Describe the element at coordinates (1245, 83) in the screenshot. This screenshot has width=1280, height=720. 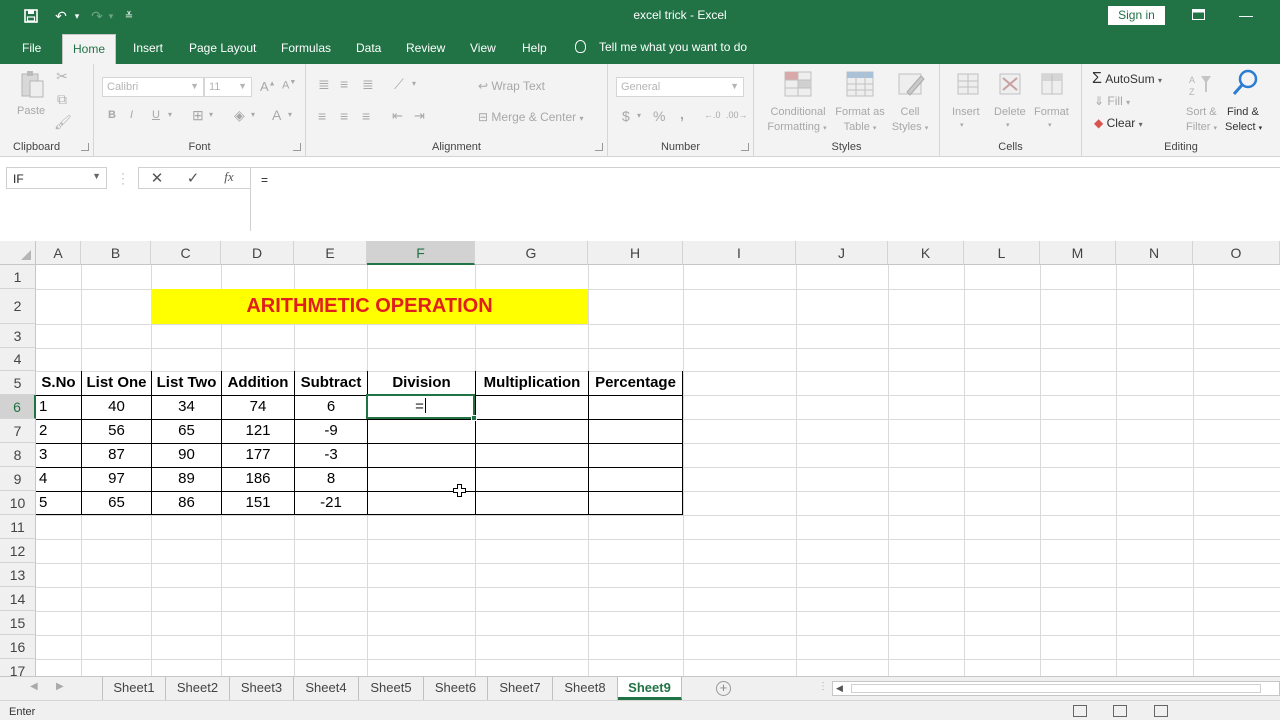
I see `find-select-icon` at that location.